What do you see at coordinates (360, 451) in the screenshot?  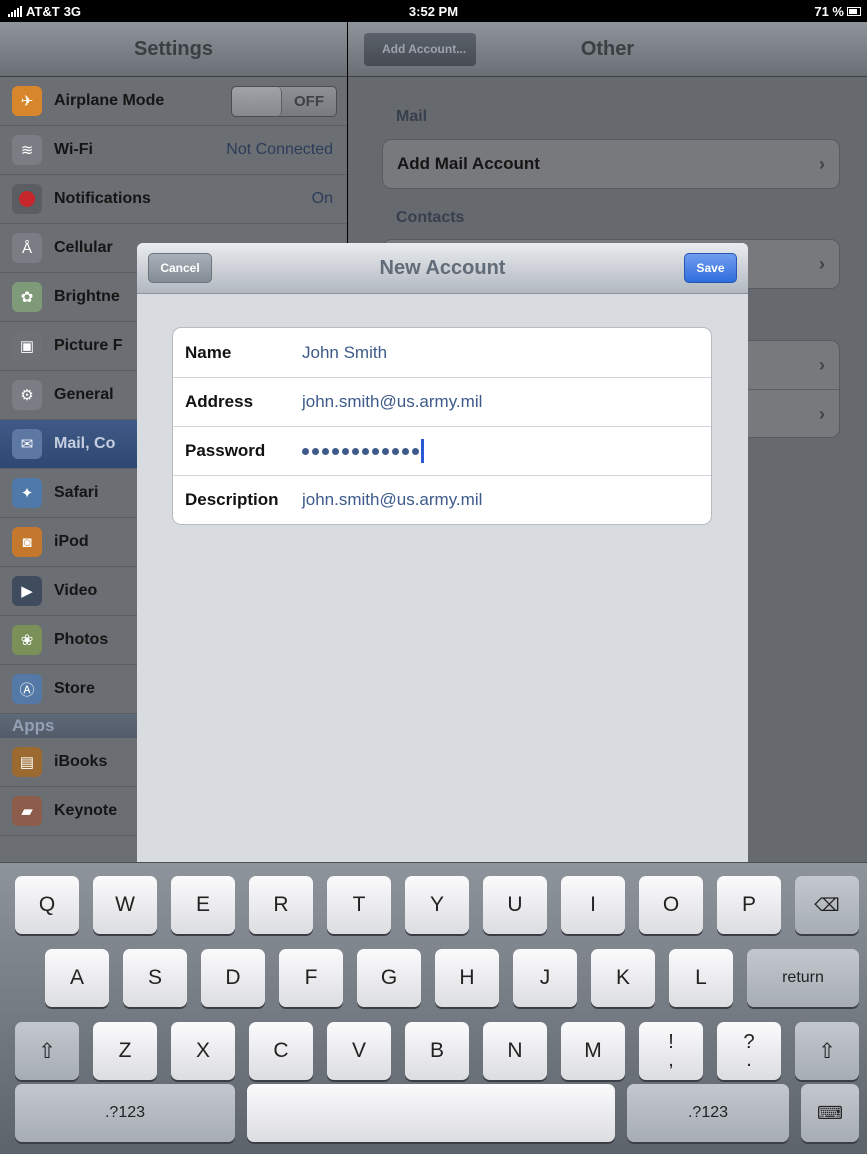 I see `password-field` at bounding box center [360, 451].